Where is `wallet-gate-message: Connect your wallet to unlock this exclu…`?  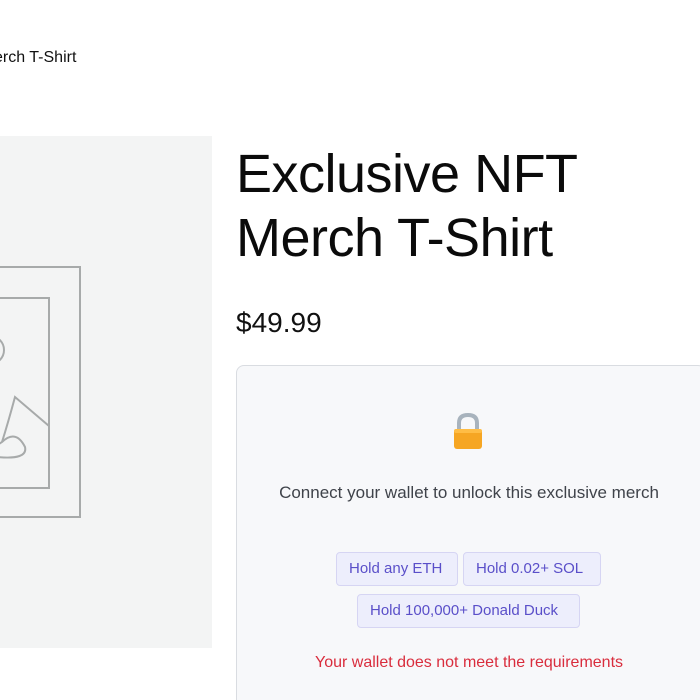 wallet-gate-message: Connect your wallet to unlock this exclu… is located at coordinates (469, 492).